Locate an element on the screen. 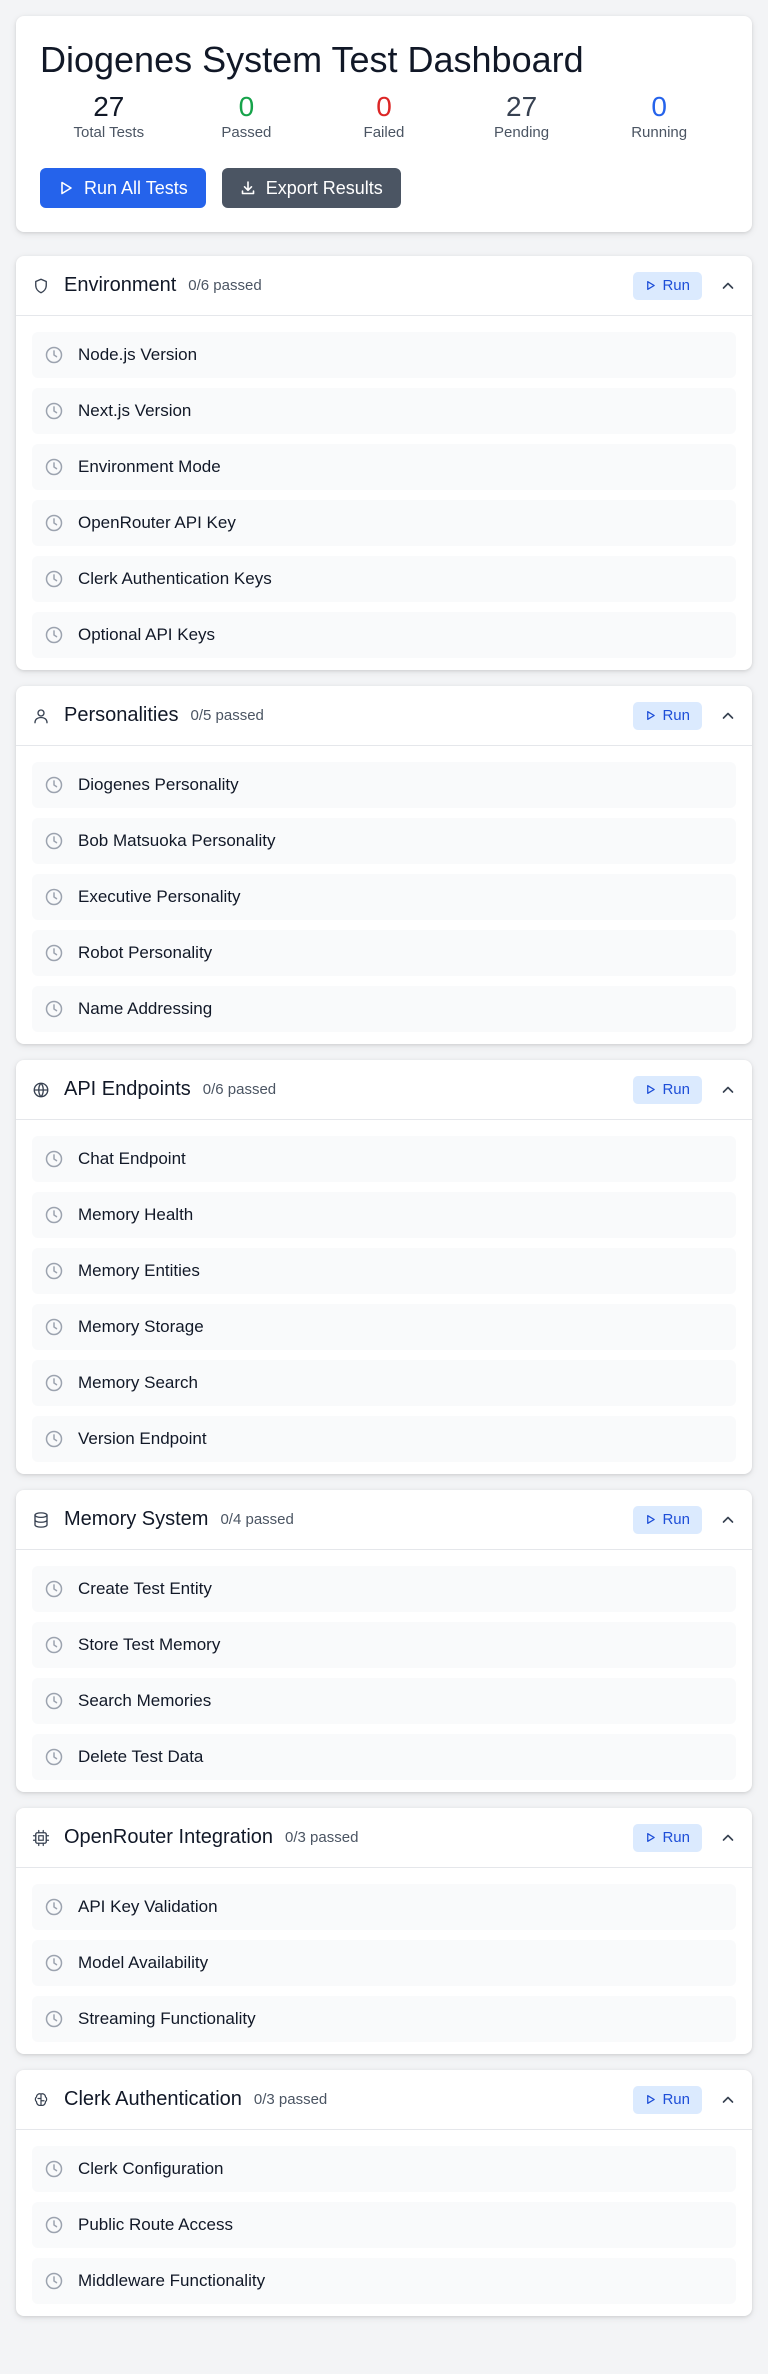  export-results-button: Export Results is located at coordinates (311, 188).